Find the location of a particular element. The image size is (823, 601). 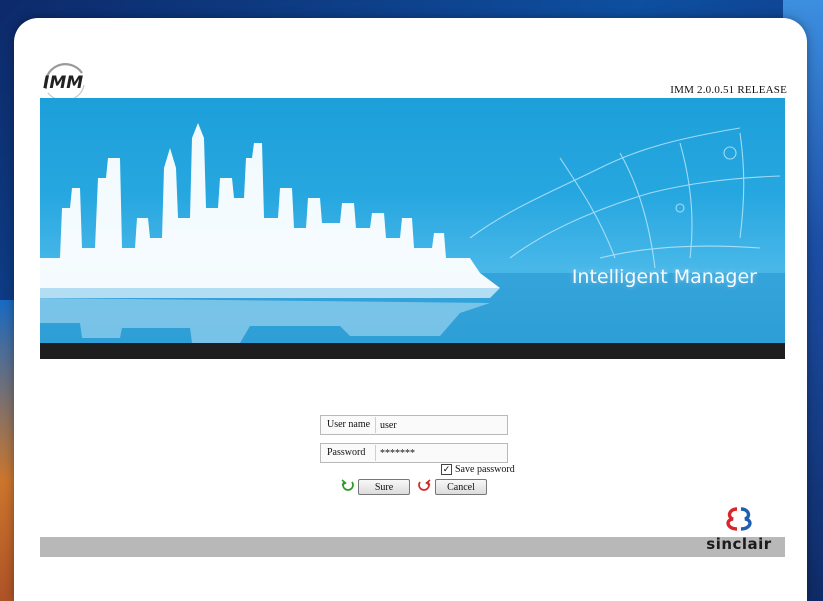

password-label: Password is located at coordinates (348, 453).